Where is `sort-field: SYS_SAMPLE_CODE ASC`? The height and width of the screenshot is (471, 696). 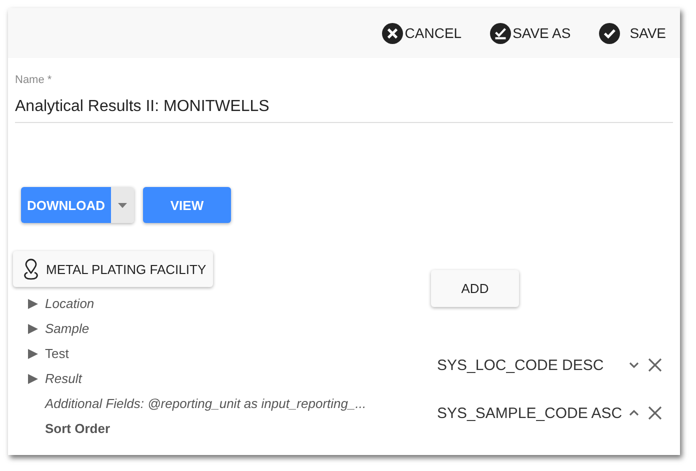 sort-field: SYS_SAMPLE_CODE ASC is located at coordinates (529, 413).